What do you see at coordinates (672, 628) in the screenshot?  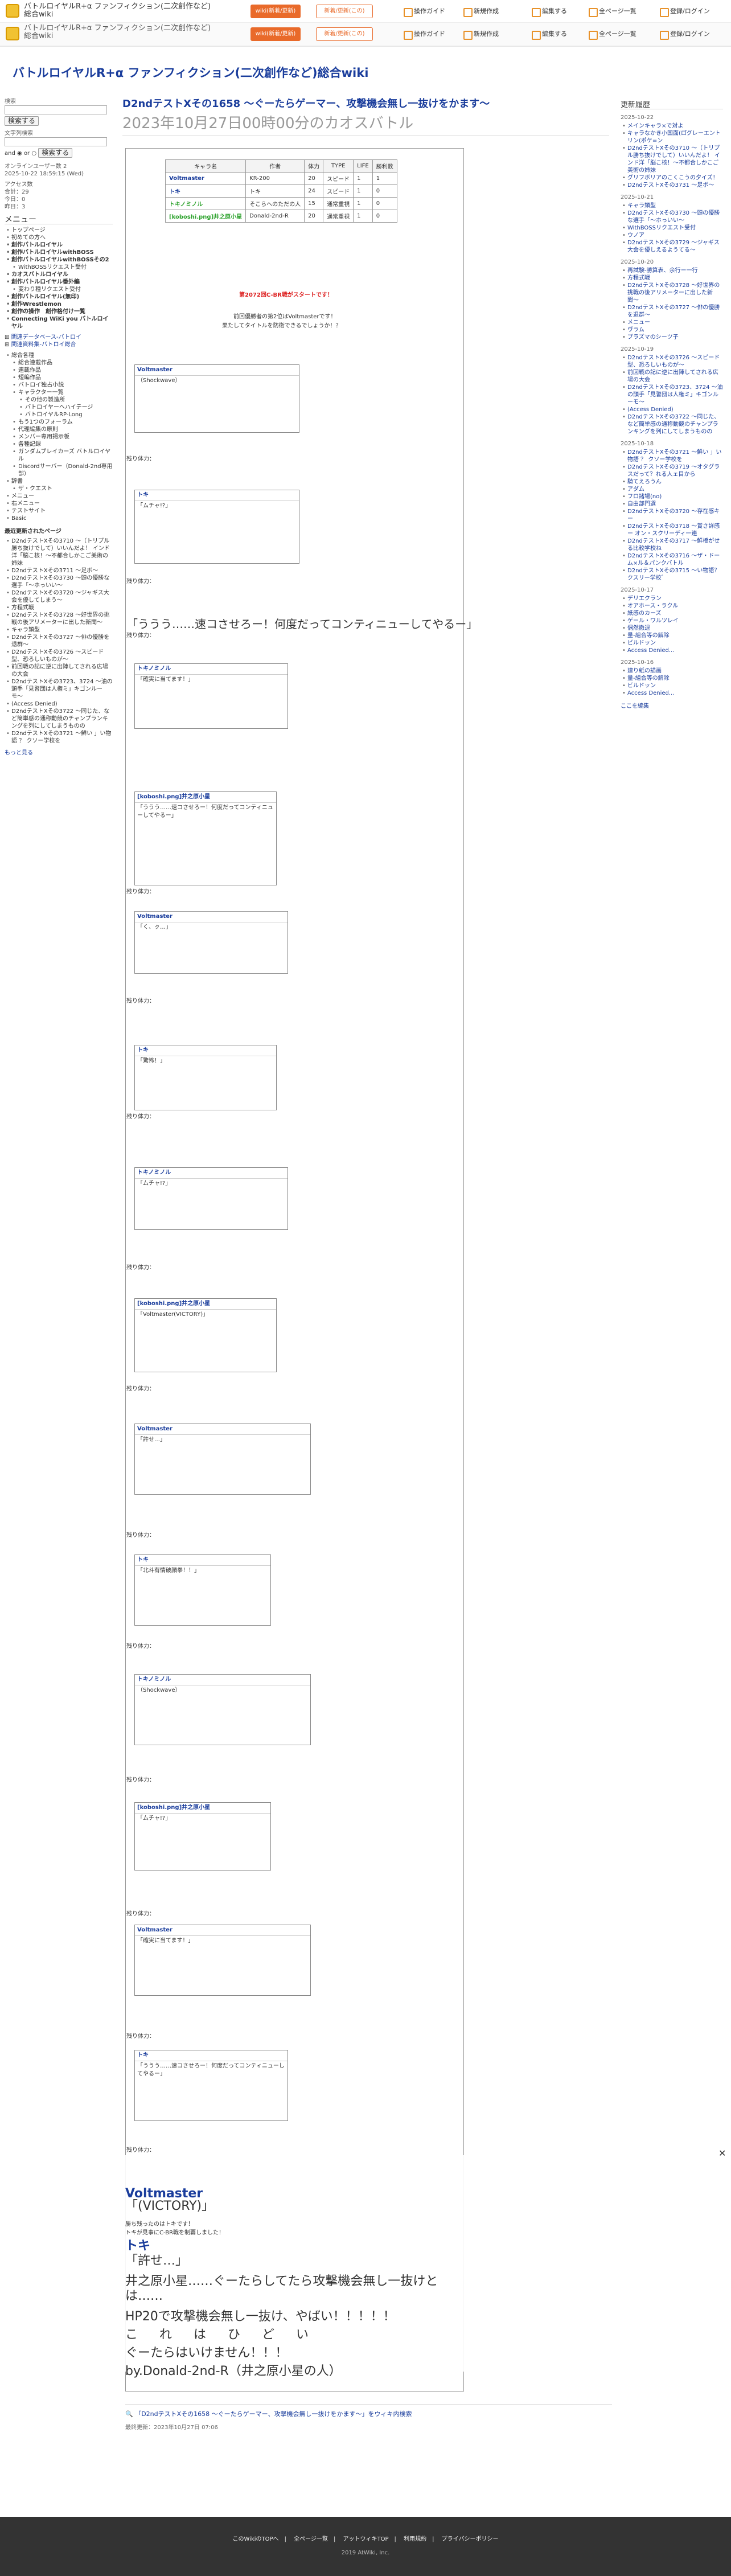 I see `history-item: 偶然撤退` at bounding box center [672, 628].